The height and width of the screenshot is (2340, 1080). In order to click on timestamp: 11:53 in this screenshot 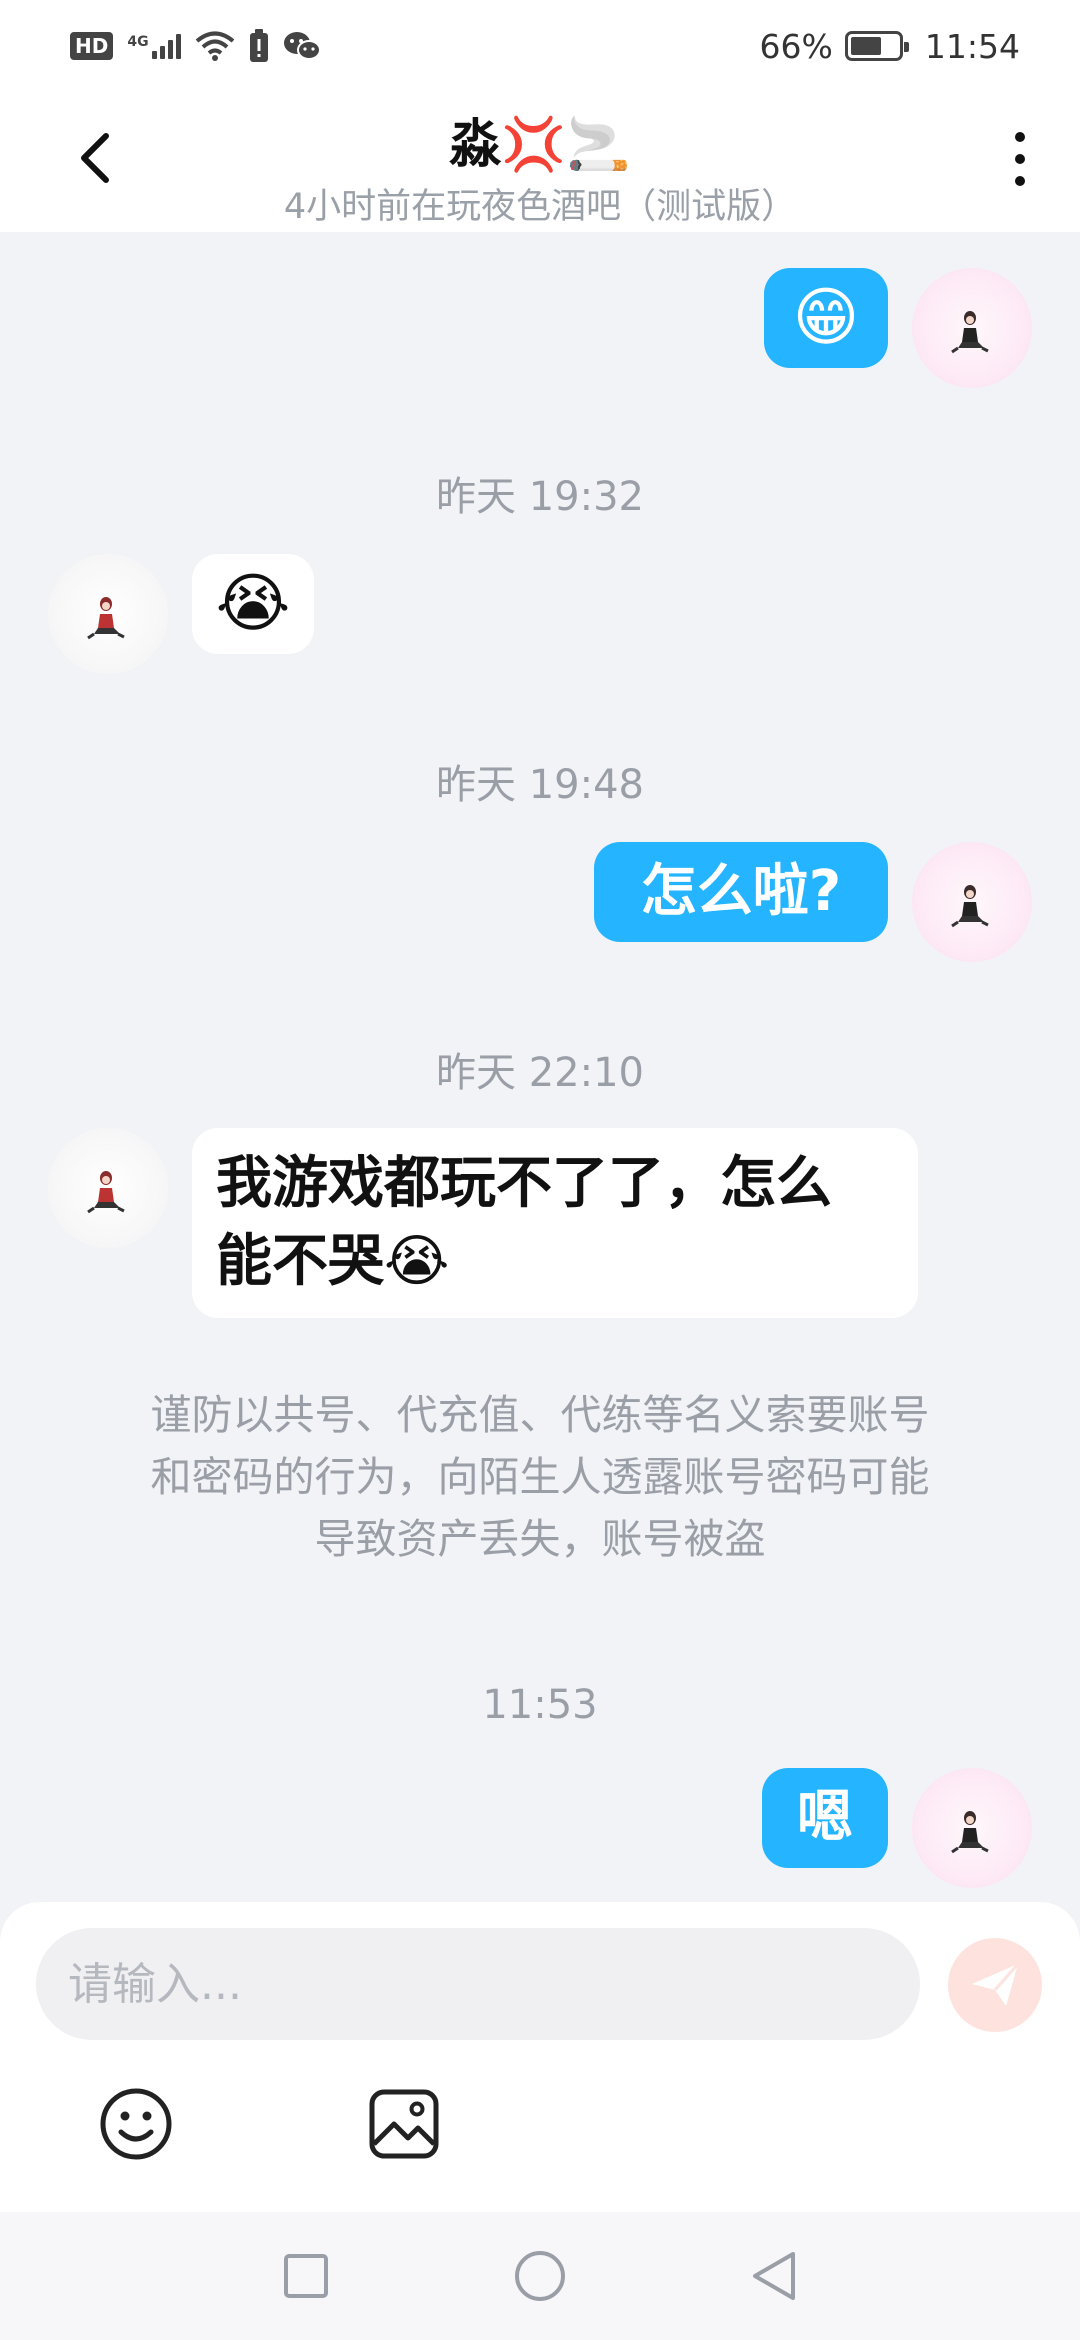, I will do `click(540, 1705)`.